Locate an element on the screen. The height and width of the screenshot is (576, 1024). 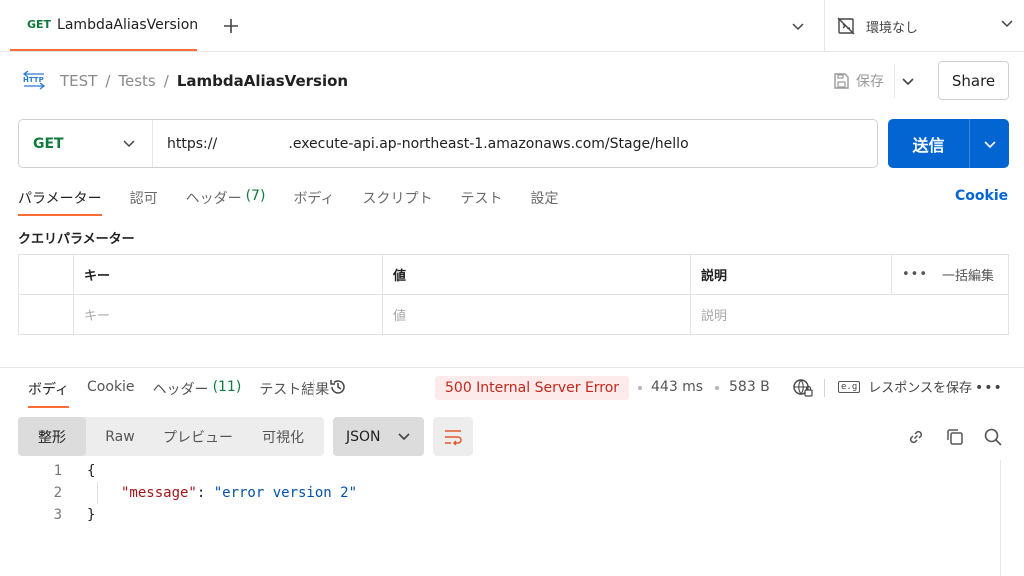
table-header-checkbox is located at coordinates (46, 274).